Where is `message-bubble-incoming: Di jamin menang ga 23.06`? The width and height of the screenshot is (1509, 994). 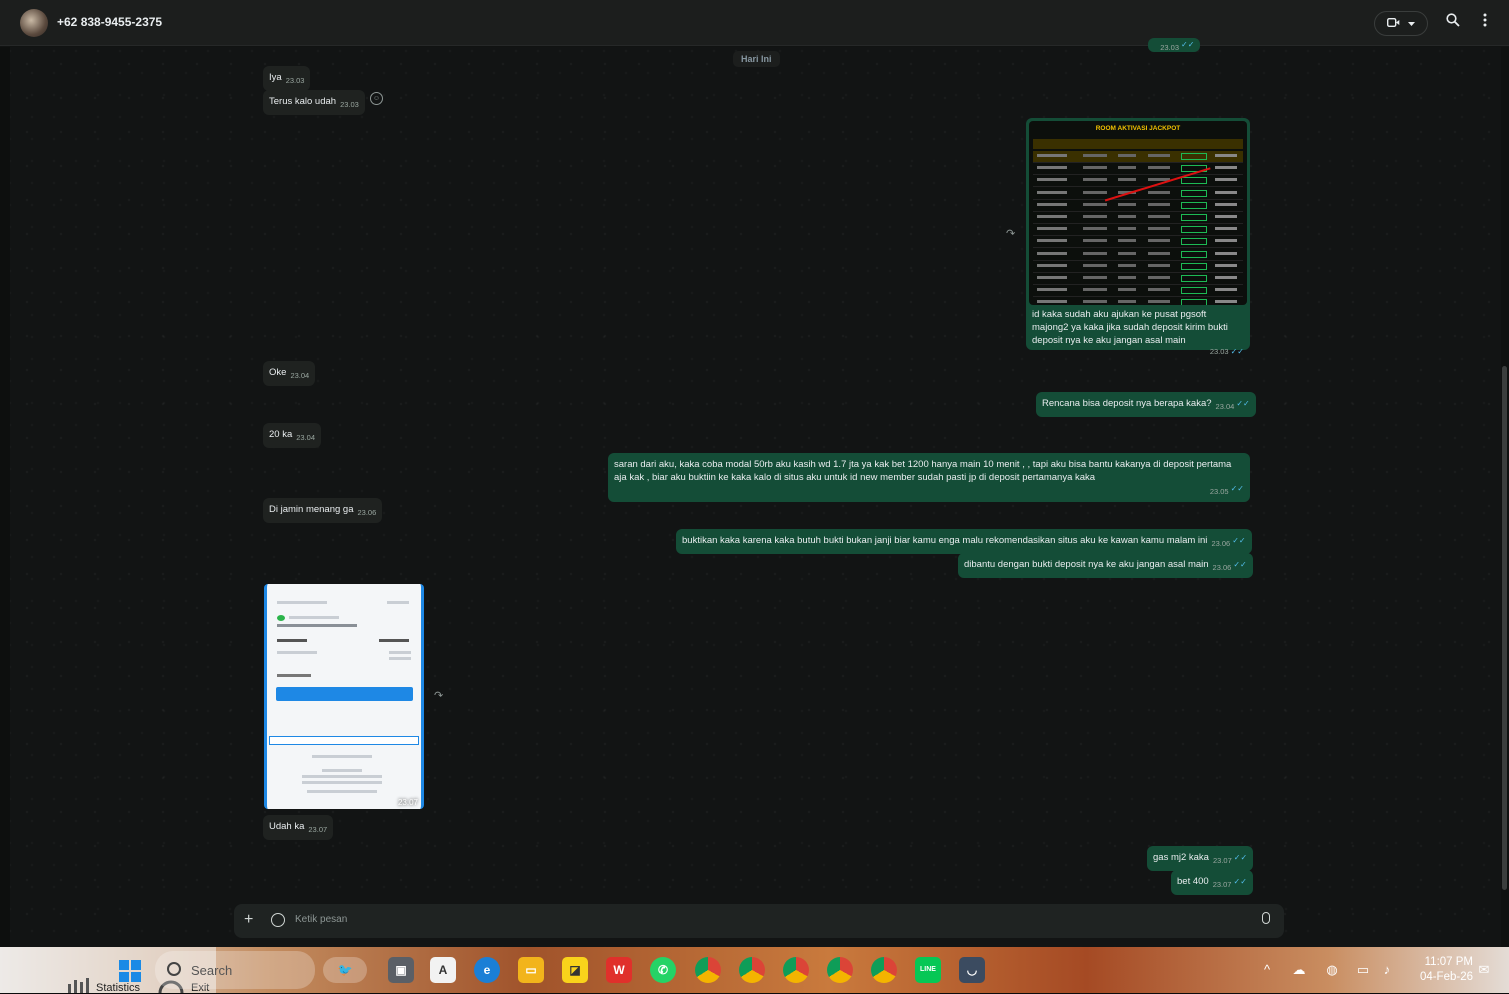
message-bubble-incoming: Di jamin menang ga 23.06 is located at coordinates (323, 510).